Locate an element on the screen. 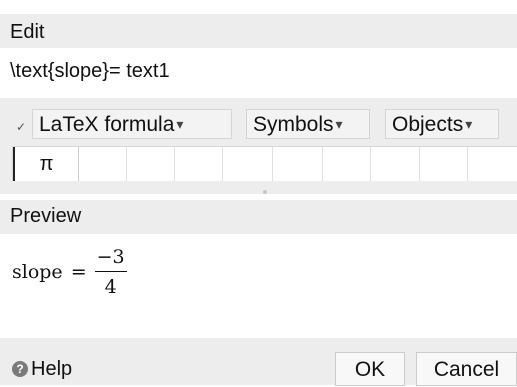 This screenshot has width=517, height=387. formula-fraction: −3 4 is located at coordinates (110, 272).